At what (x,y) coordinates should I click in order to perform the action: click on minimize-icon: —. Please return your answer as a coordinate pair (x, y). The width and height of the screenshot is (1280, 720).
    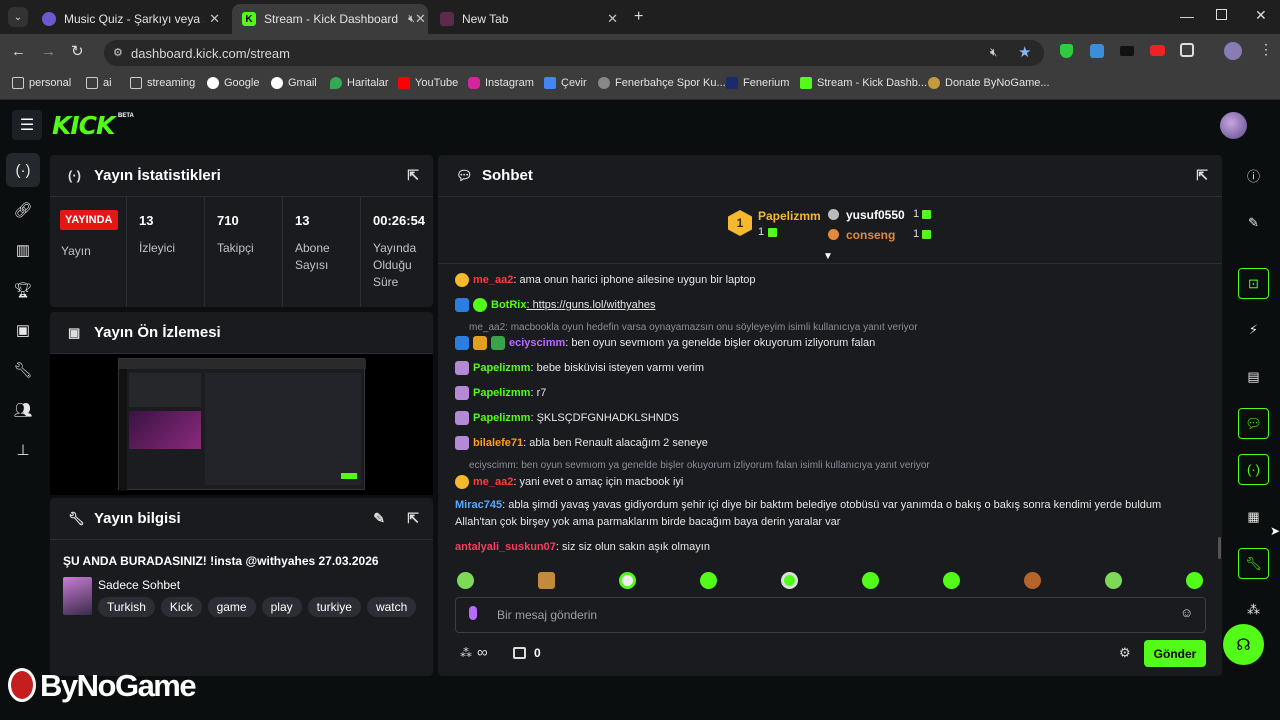
    Looking at the image, I should click on (1187, 16).